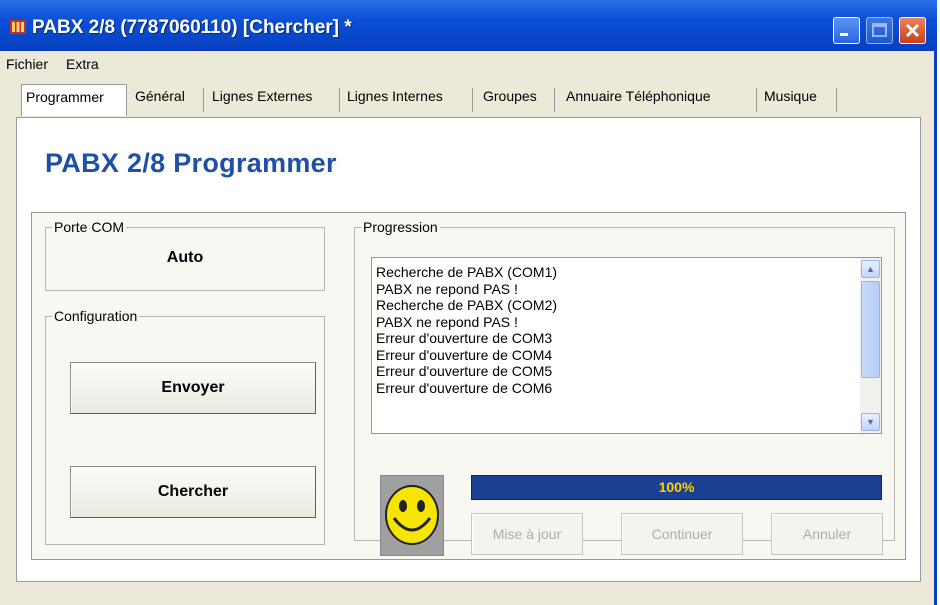  What do you see at coordinates (185, 257) in the screenshot?
I see `porte-com-value: Auto` at bounding box center [185, 257].